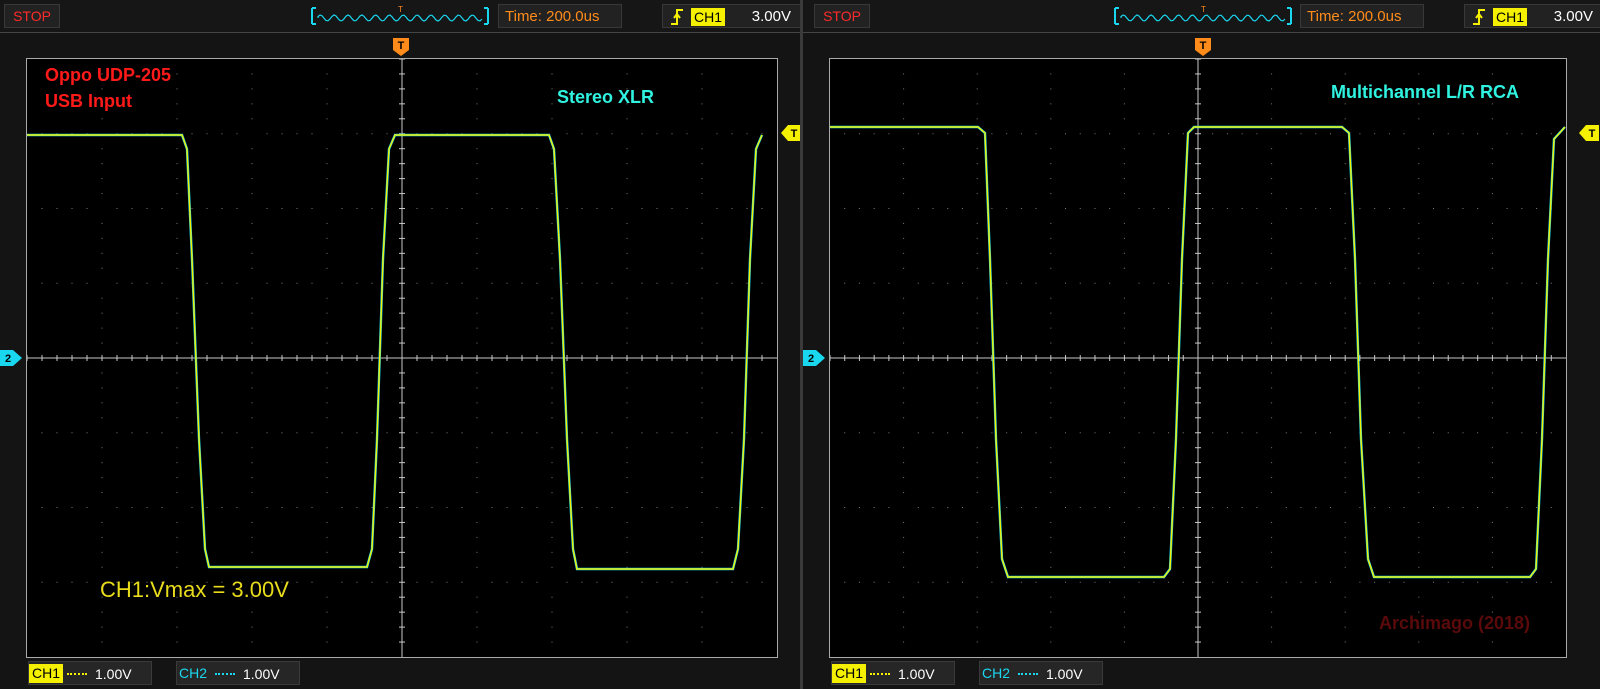 This screenshot has height=689, width=1600. What do you see at coordinates (1425, 92) in the screenshot?
I see `output-label: Multichannel L/R RCA` at bounding box center [1425, 92].